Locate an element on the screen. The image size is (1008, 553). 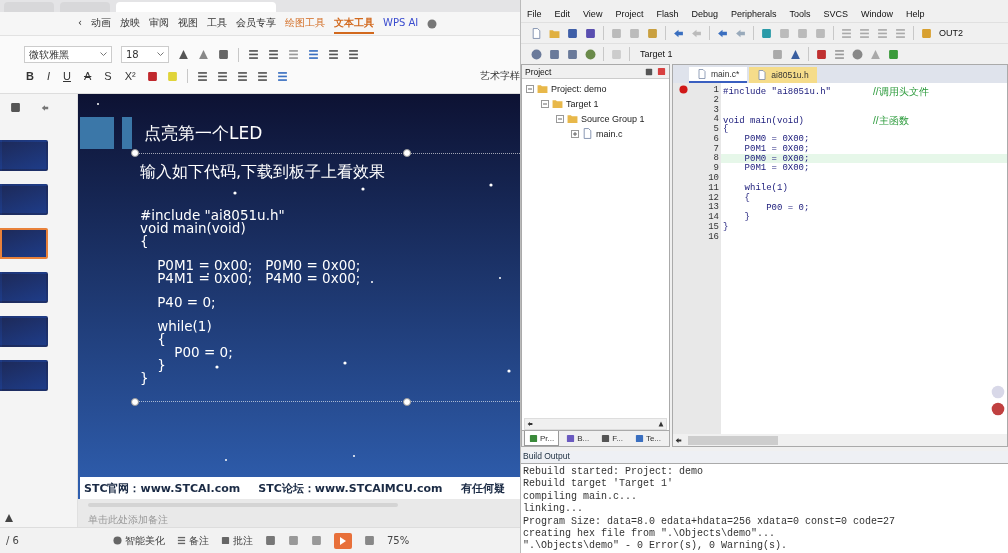
circle-icon is located at coordinates (998, 409).